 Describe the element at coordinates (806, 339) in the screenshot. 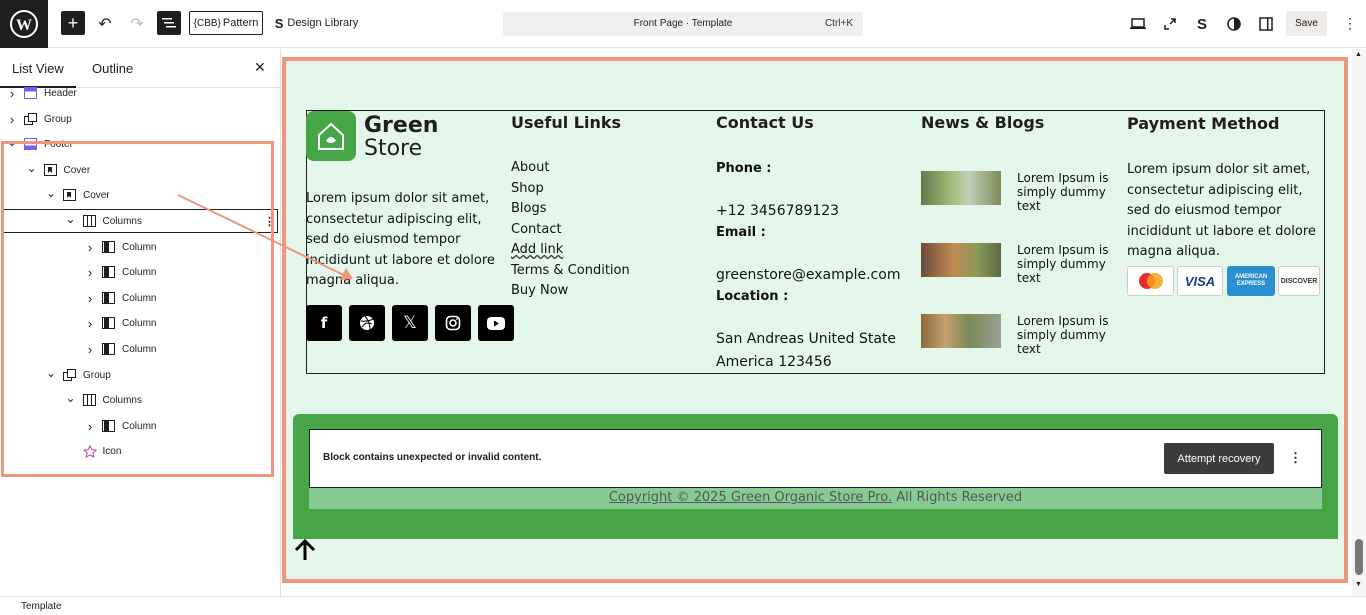

I see `location-line1: San Andreas United State` at that location.